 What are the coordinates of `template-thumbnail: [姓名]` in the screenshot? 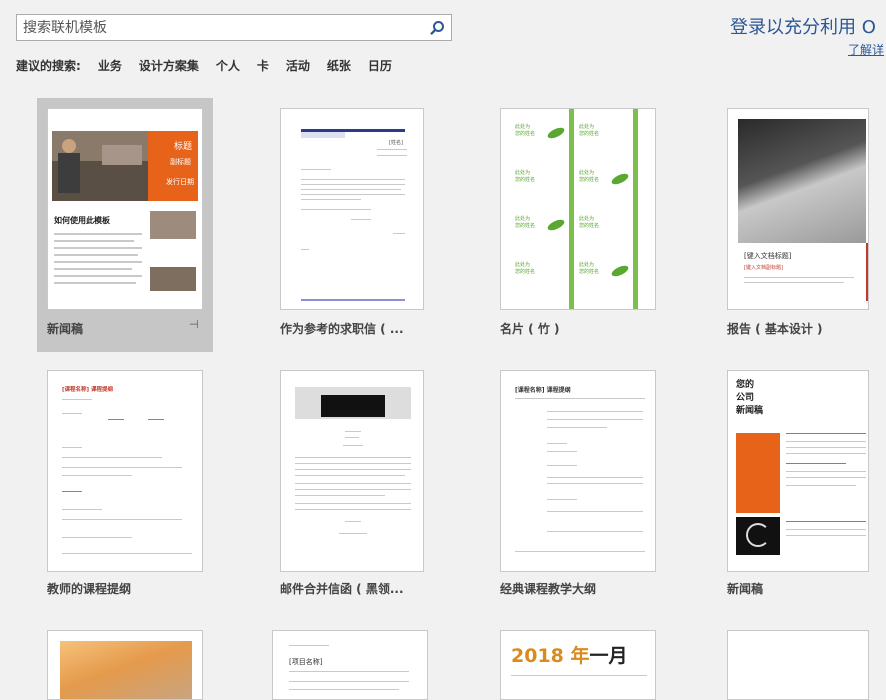 It's located at (352, 209).